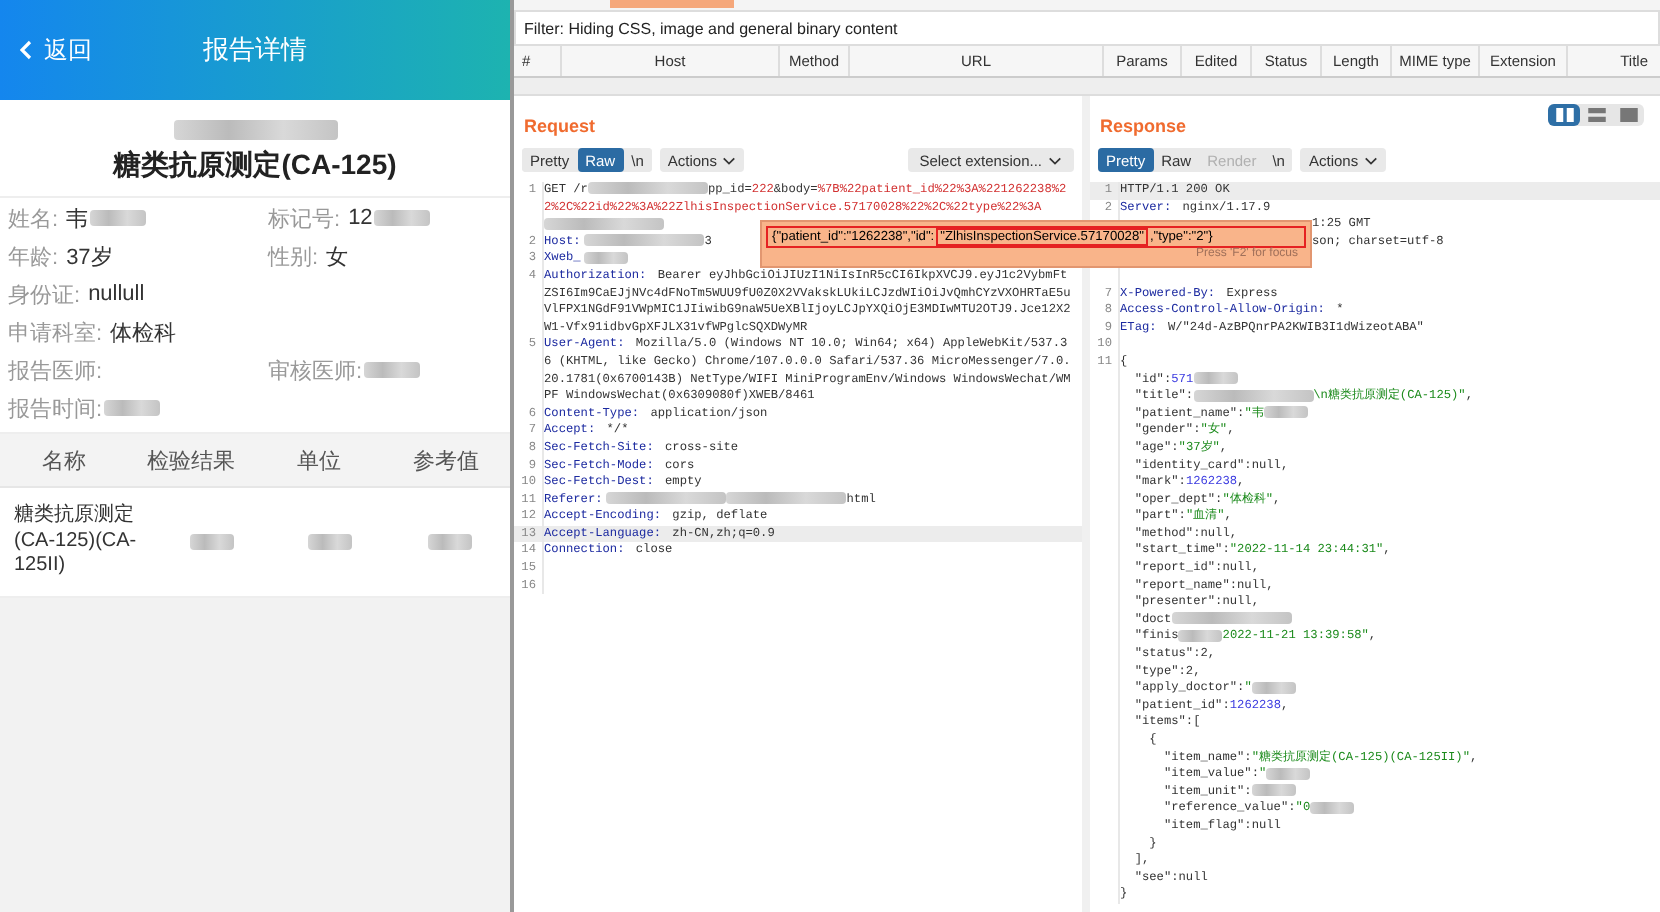 Image resolution: width=1660 pixels, height=912 pixels. What do you see at coordinates (33, 257) in the screenshot?
I see `field-label: 年龄:` at bounding box center [33, 257].